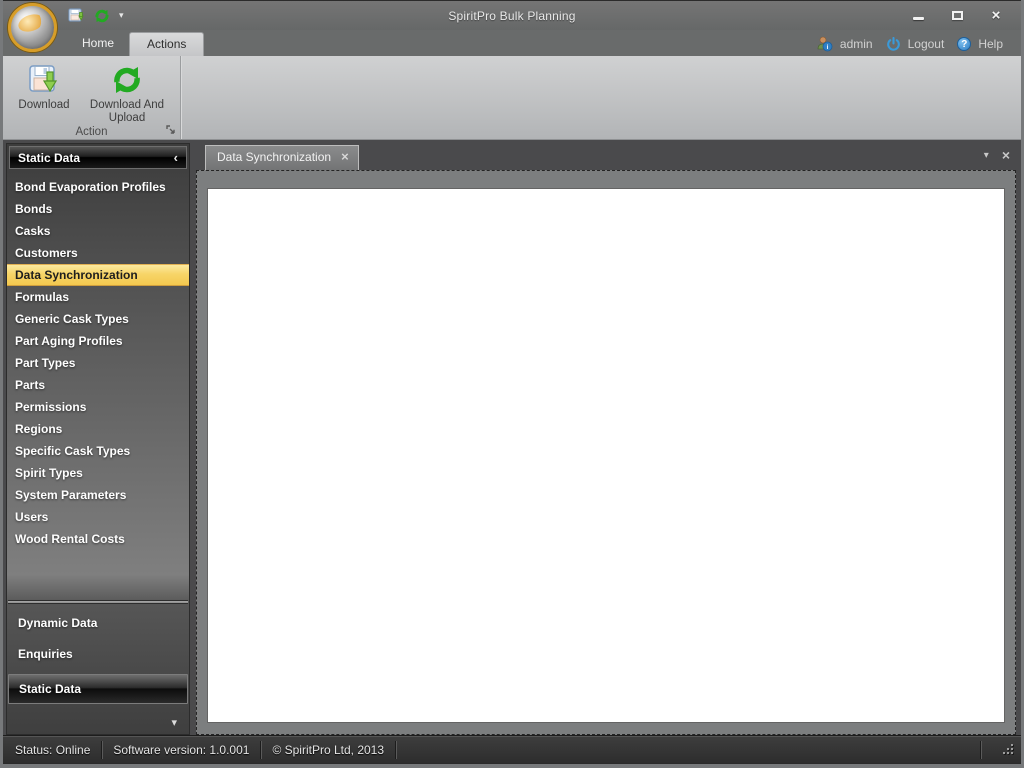 The image size is (1024, 768). I want to click on window-title: SpiritPro Bulk Planning, so click(512, 15).